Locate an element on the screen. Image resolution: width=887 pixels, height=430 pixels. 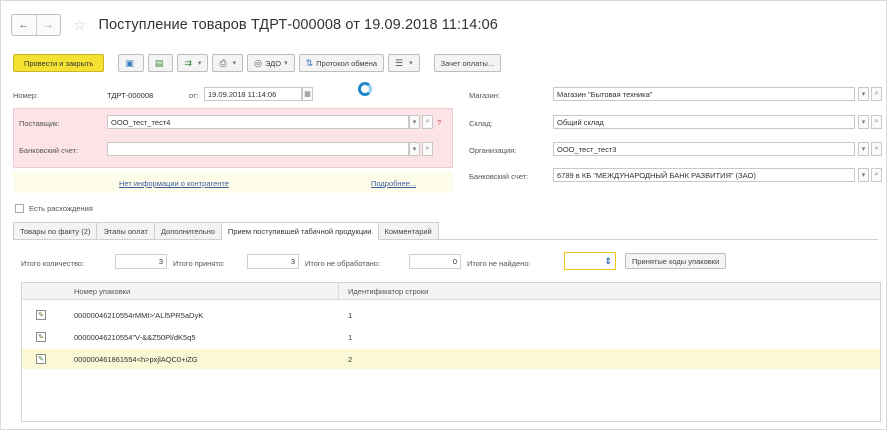
total-accepted-label: Итого принято: is located at coordinates (199, 263).